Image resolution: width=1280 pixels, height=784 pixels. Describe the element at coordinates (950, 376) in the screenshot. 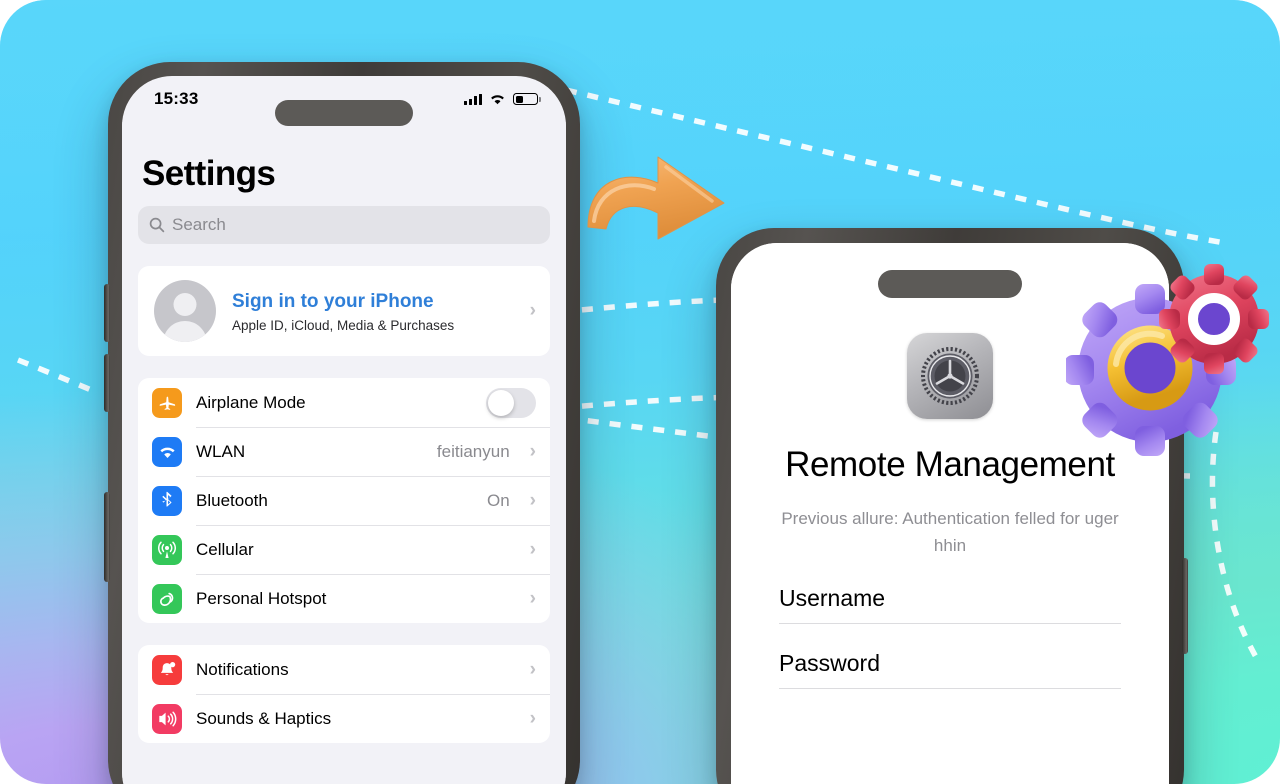

I see `settings-gear-icon` at that location.